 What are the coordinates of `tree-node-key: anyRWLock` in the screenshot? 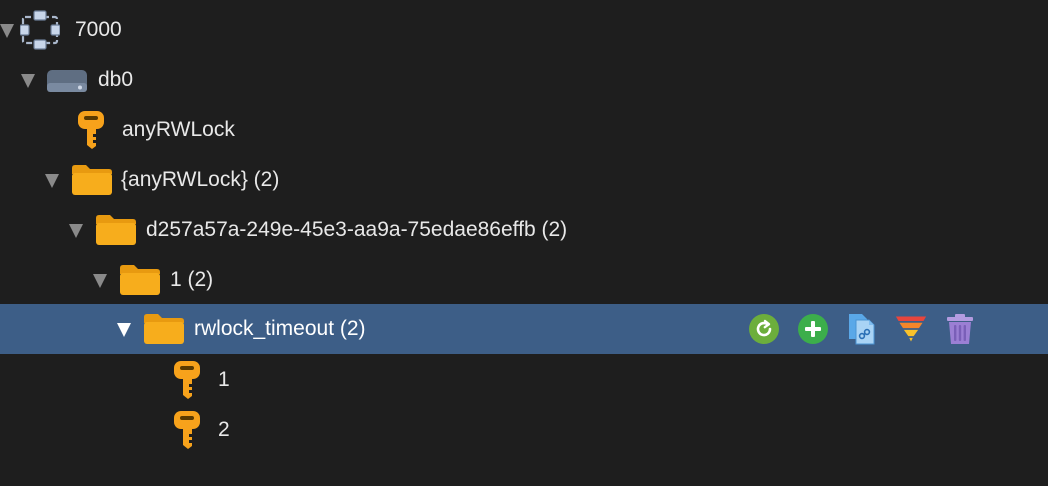 It's located at (524, 130).